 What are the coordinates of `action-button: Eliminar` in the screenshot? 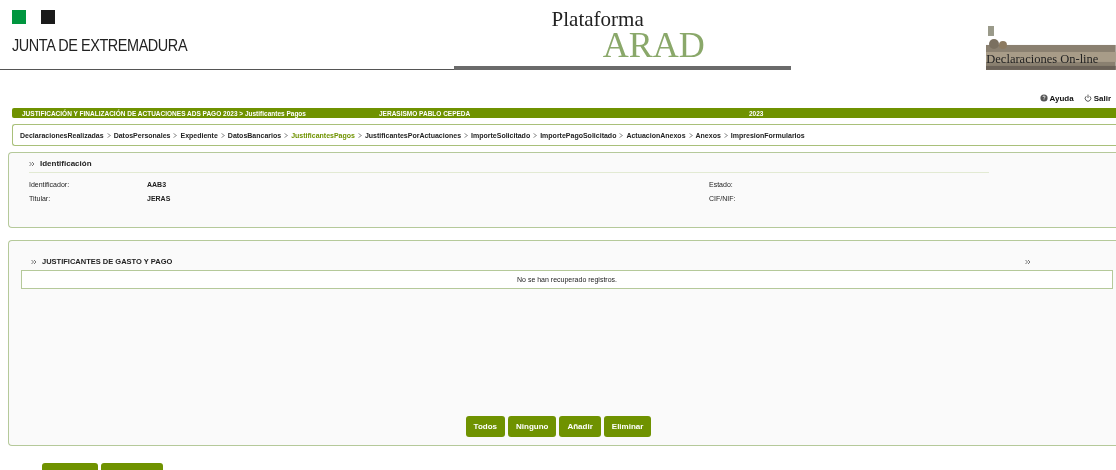 It's located at (627, 426).